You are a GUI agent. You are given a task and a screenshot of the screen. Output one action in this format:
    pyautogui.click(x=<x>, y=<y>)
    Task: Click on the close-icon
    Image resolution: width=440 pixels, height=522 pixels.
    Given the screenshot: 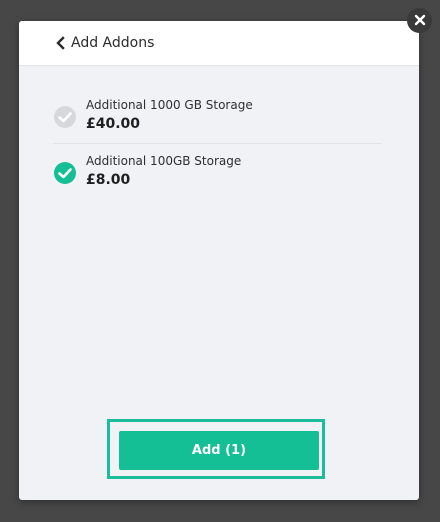 What is the action you would take?
    pyautogui.click(x=420, y=20)
    